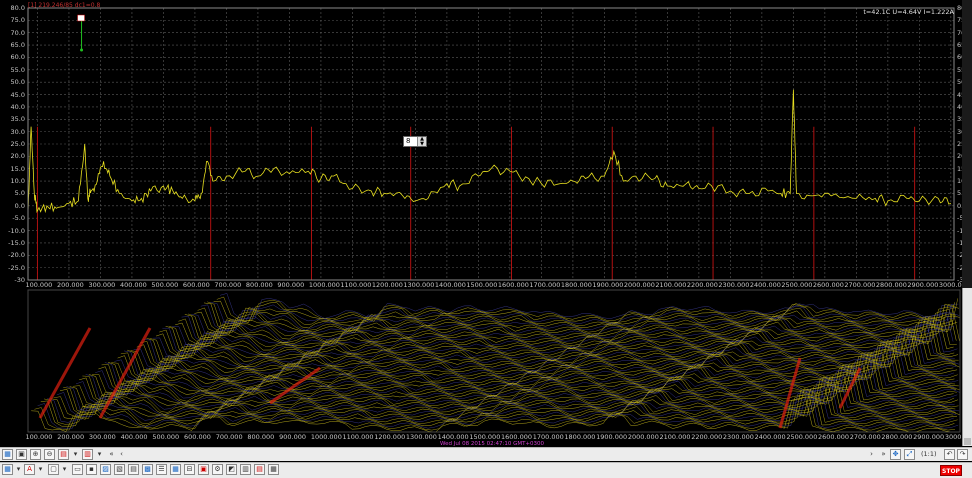 This screenshot has height=478, width=972. Describe the element at coordinates (147, 469) in the screenshot. I see `compare-icon: ▩` at that location.